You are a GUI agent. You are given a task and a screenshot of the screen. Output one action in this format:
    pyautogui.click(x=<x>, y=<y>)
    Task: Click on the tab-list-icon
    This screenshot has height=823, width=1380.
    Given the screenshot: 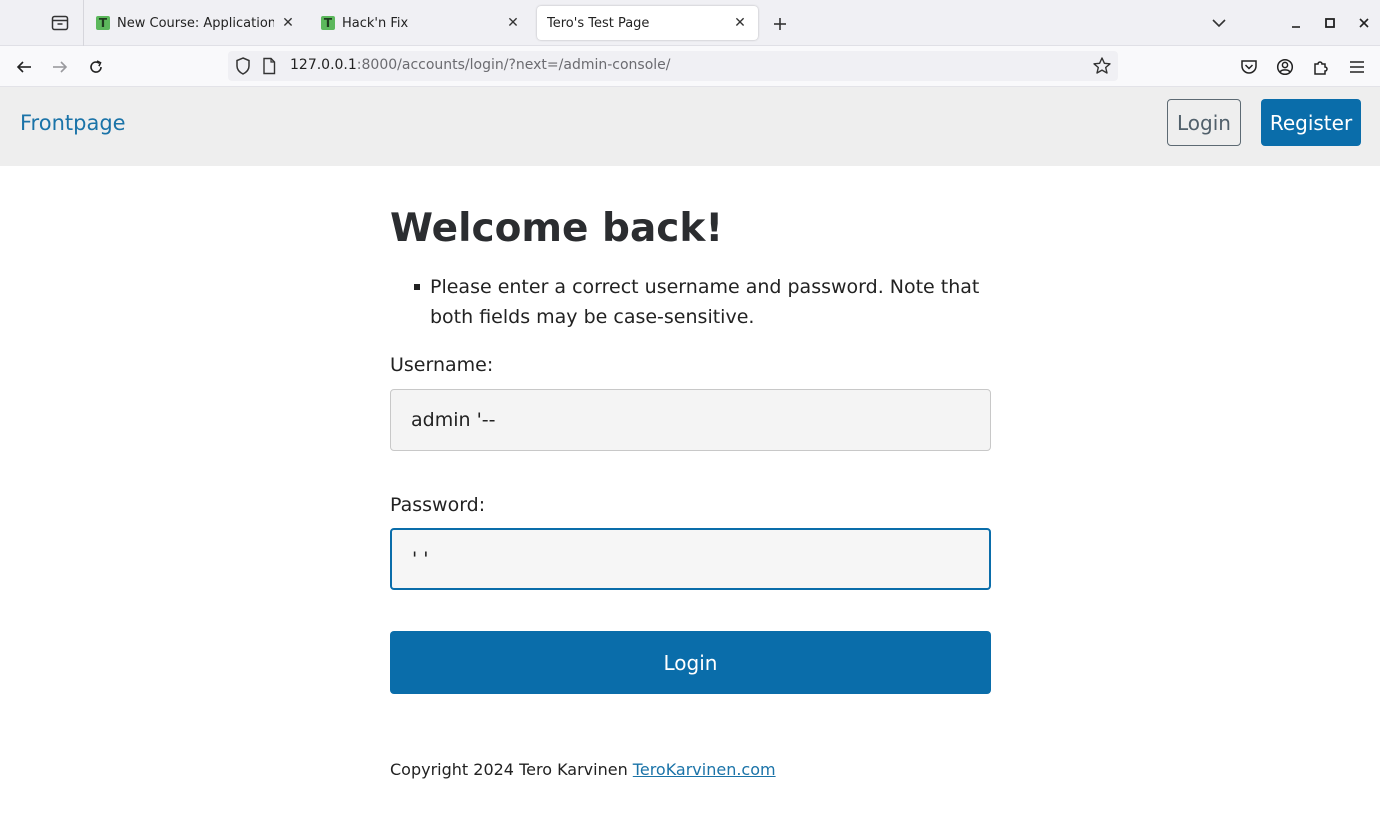 What is the action you would take?
    pyautogui.click(x=60, y=23)
    